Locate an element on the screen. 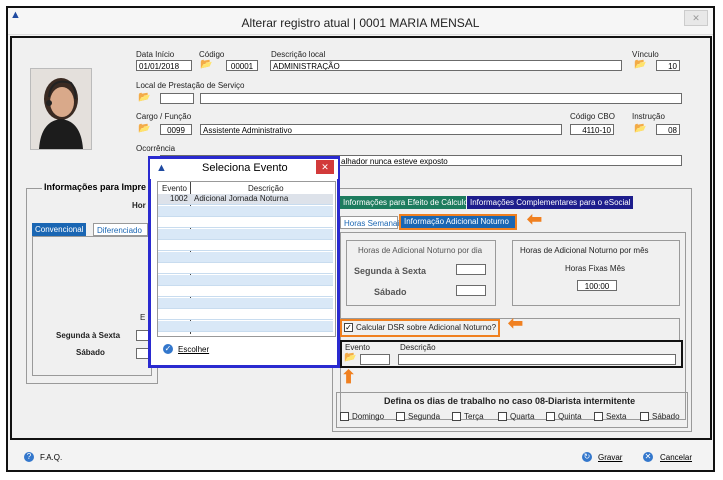  subtab-horas-semanais: Horas Semanais is located at coordinates (371, 222).